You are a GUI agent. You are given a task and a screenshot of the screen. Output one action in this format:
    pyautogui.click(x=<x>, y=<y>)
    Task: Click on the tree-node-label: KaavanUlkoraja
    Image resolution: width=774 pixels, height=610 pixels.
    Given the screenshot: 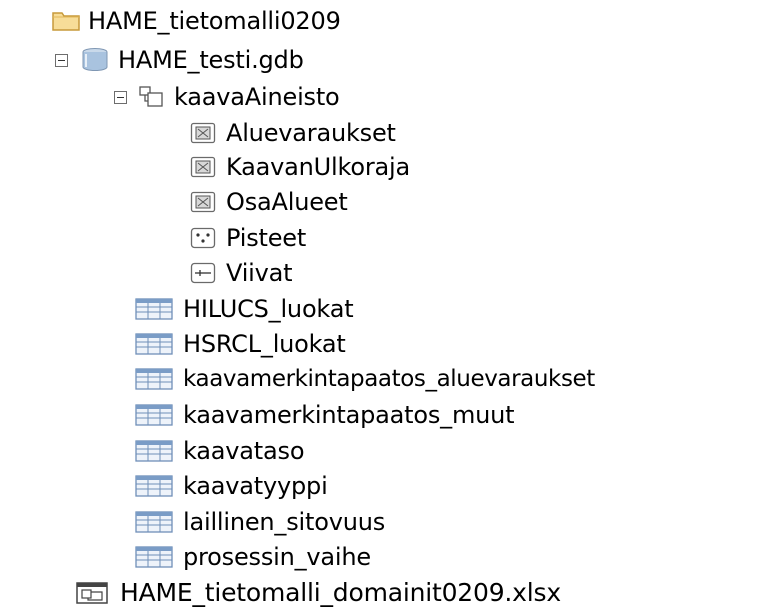 What is the action you would take?
    pyautogui.click(x=318, y=167)
    